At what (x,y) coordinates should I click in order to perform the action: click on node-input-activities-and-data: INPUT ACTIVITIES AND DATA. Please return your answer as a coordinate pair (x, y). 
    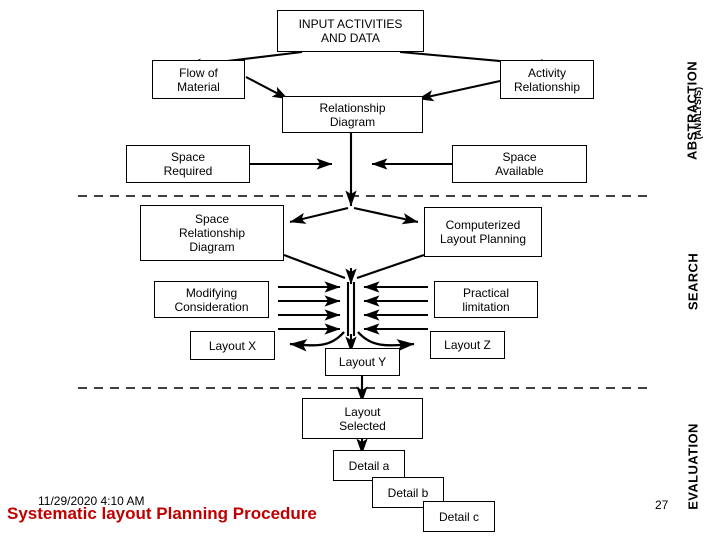
    Looking at the image, I should click on (350, 31).